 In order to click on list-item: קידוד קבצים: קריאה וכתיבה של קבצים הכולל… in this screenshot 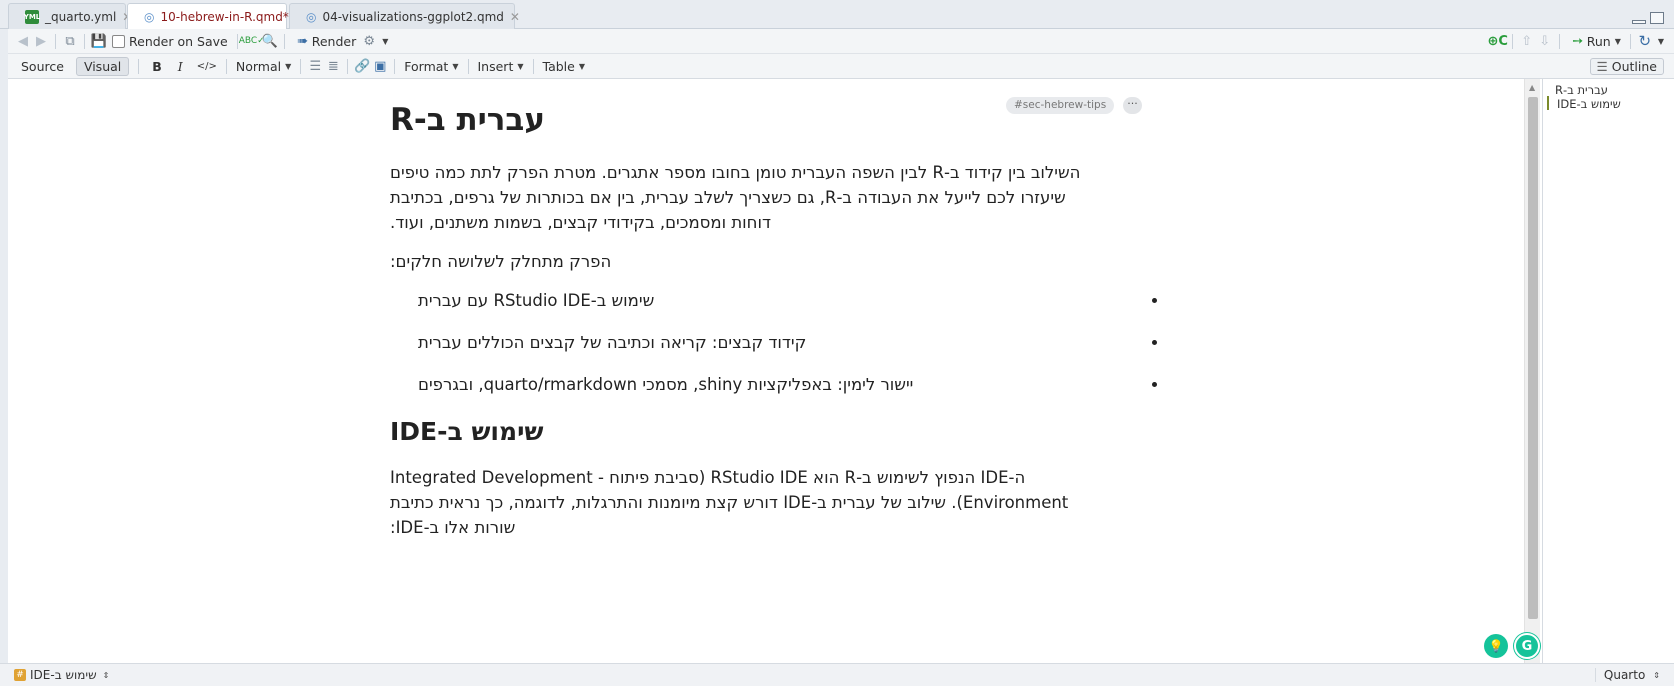, I will do `click(779, 342)`.